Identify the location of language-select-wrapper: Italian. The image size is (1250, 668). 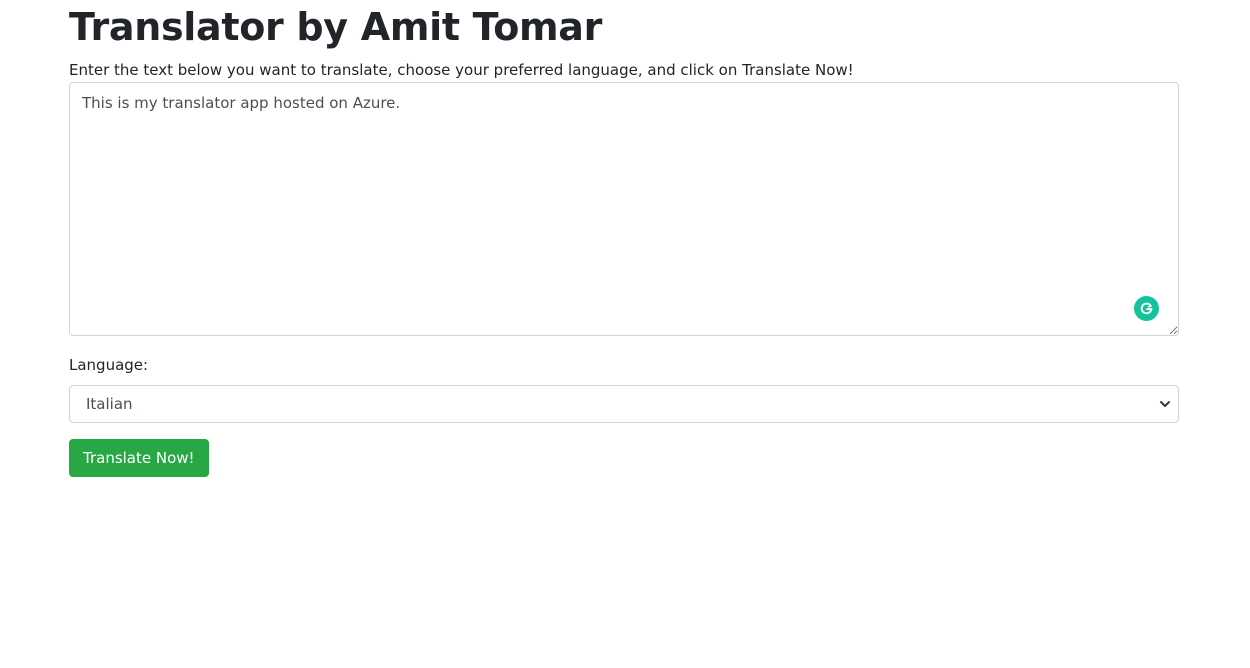
(624, 404).